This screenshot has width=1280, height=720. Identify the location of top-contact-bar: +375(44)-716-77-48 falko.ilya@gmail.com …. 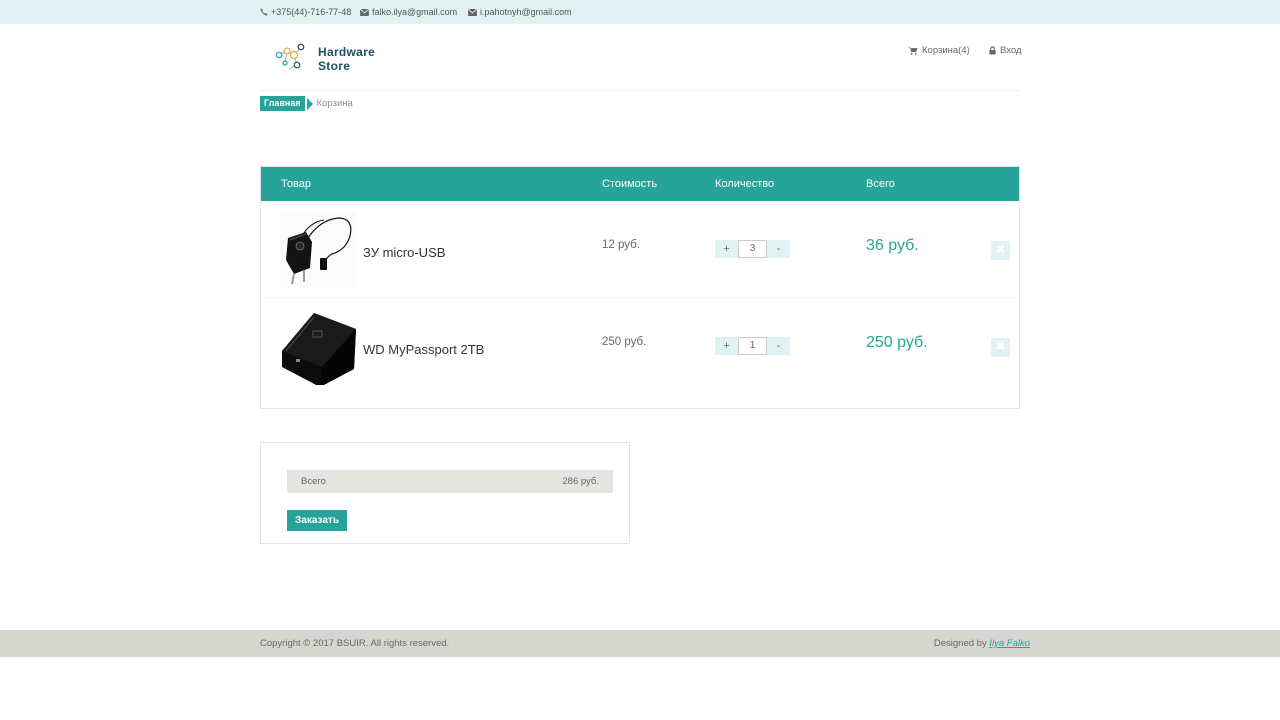
(640, 12).